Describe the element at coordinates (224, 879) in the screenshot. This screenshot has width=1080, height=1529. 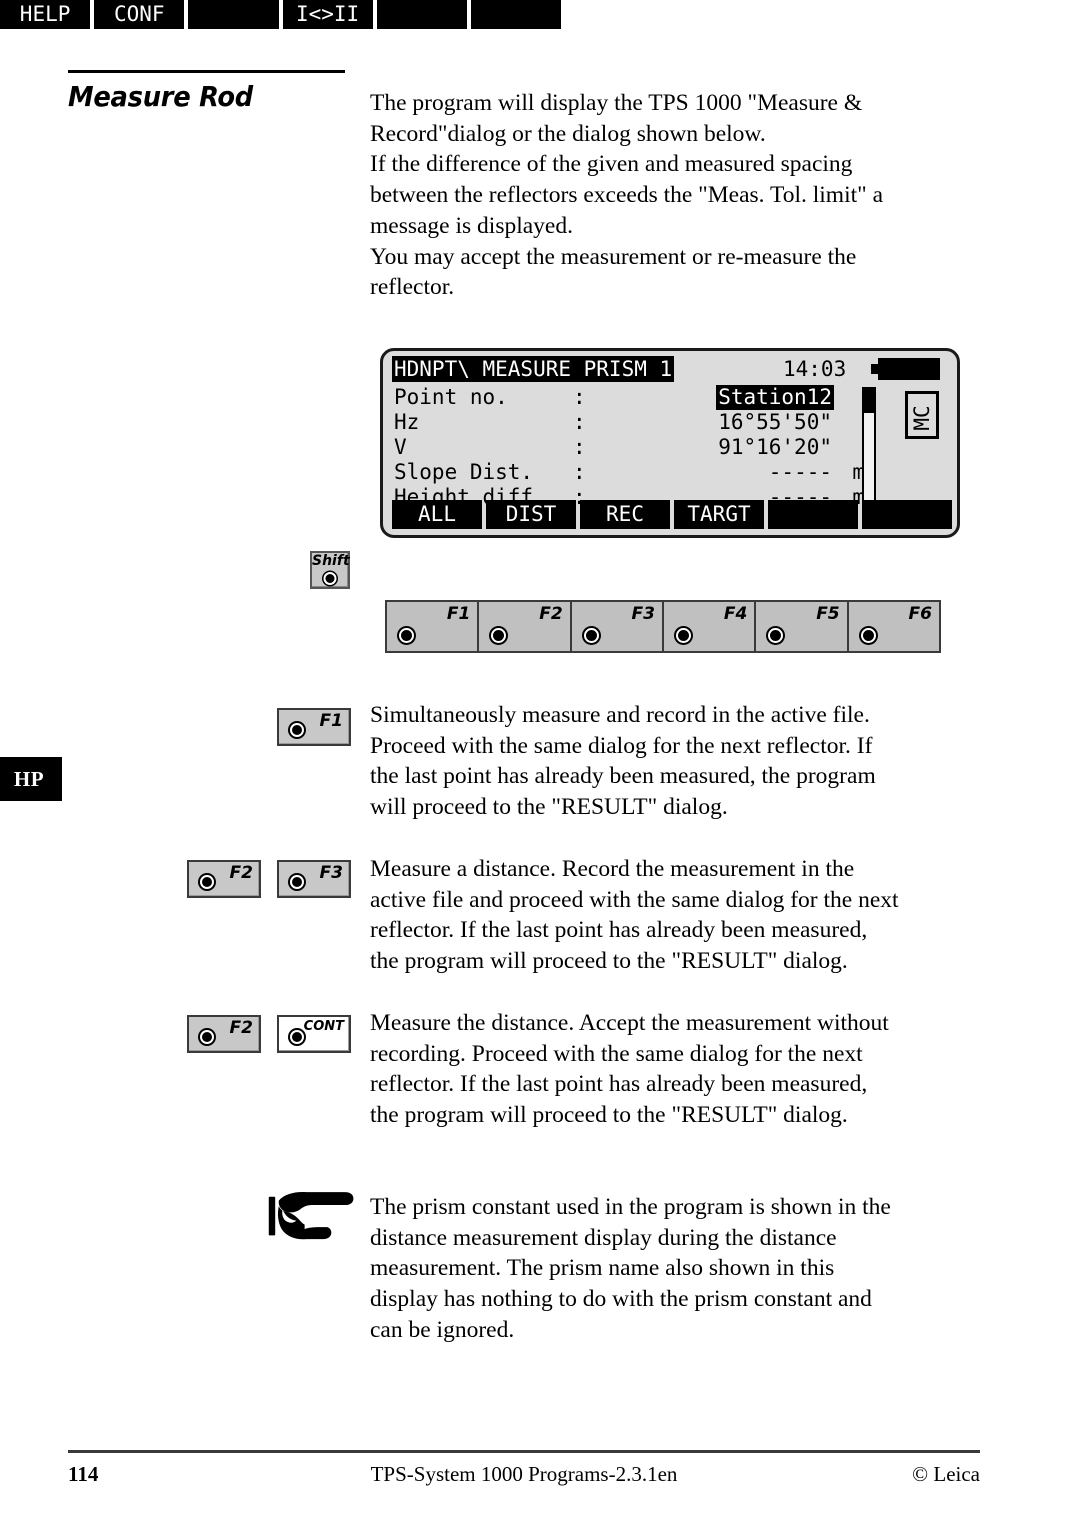
I see `instruction-key-f2a: F2` at that location.